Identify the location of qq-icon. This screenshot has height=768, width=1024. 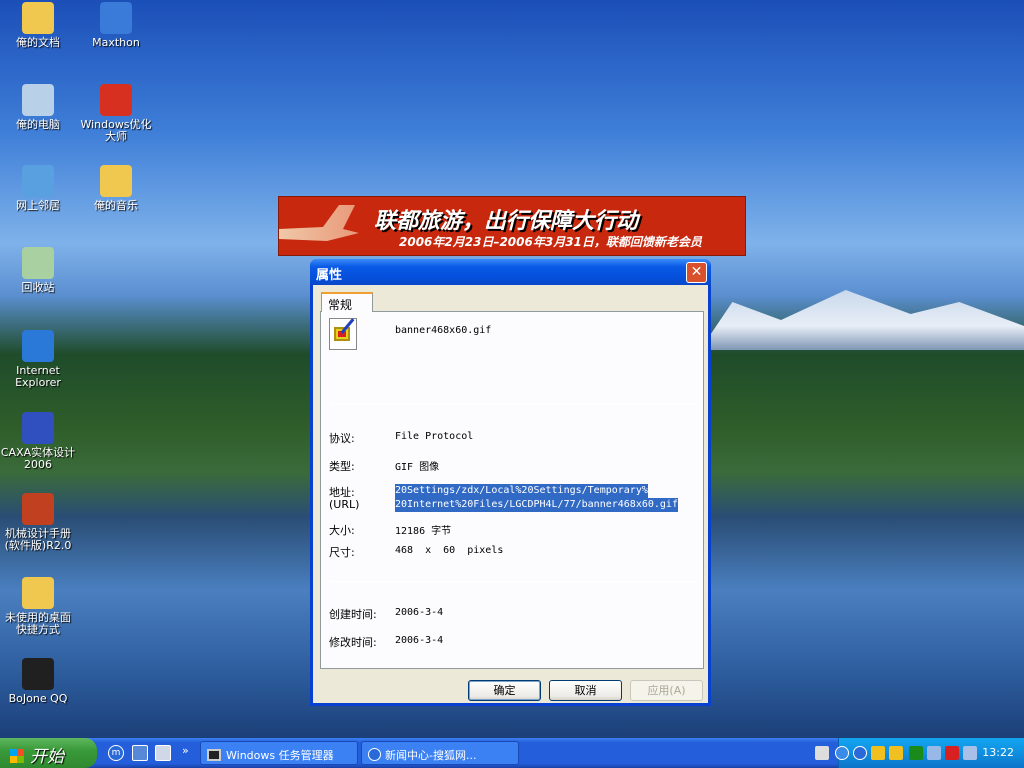
(38, 674).